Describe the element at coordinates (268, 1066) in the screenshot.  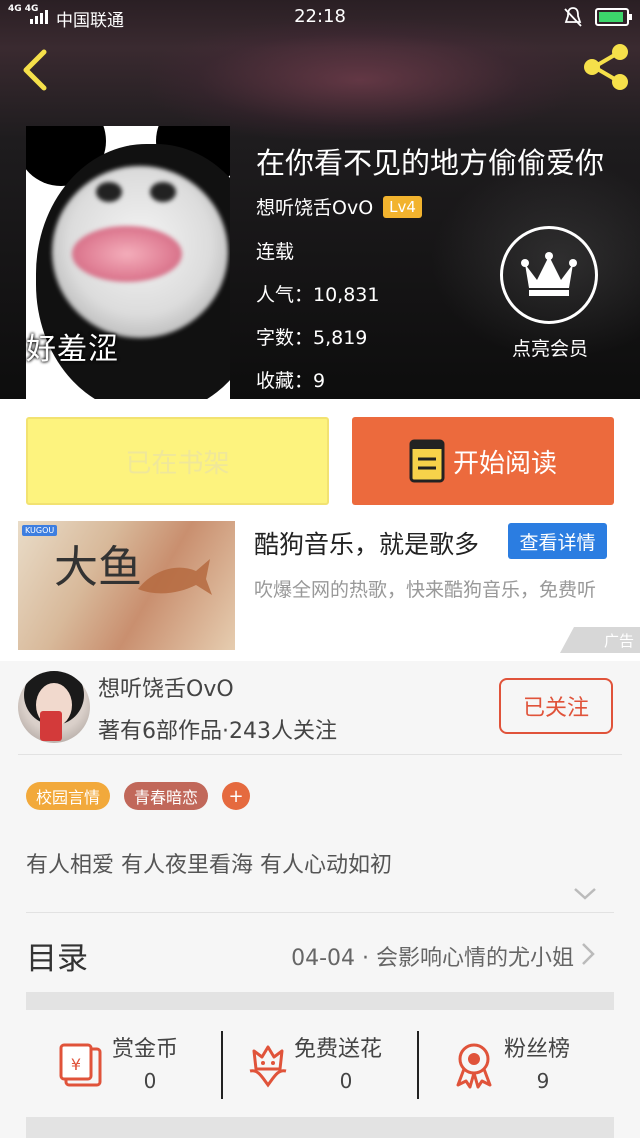
I see `flower-icon` at that location.